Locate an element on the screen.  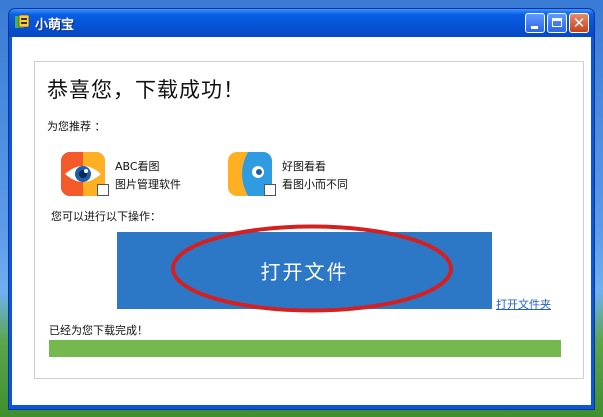
maximize-button is located at coordinates (557, 23).